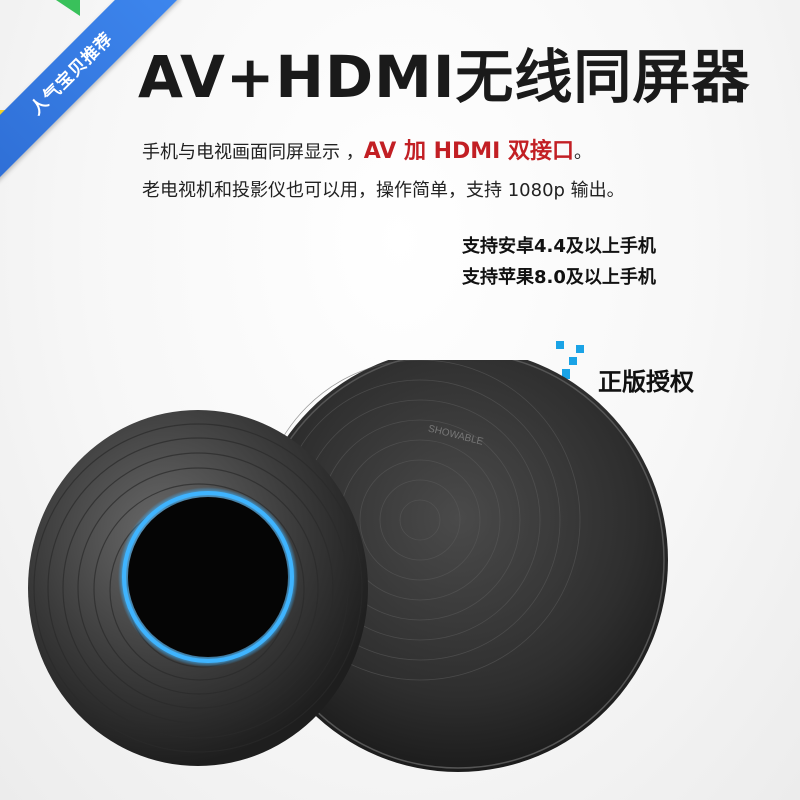 This screenshot has height=800, width=800. I want to click on ribbon-accent-green, so click(68, 8).